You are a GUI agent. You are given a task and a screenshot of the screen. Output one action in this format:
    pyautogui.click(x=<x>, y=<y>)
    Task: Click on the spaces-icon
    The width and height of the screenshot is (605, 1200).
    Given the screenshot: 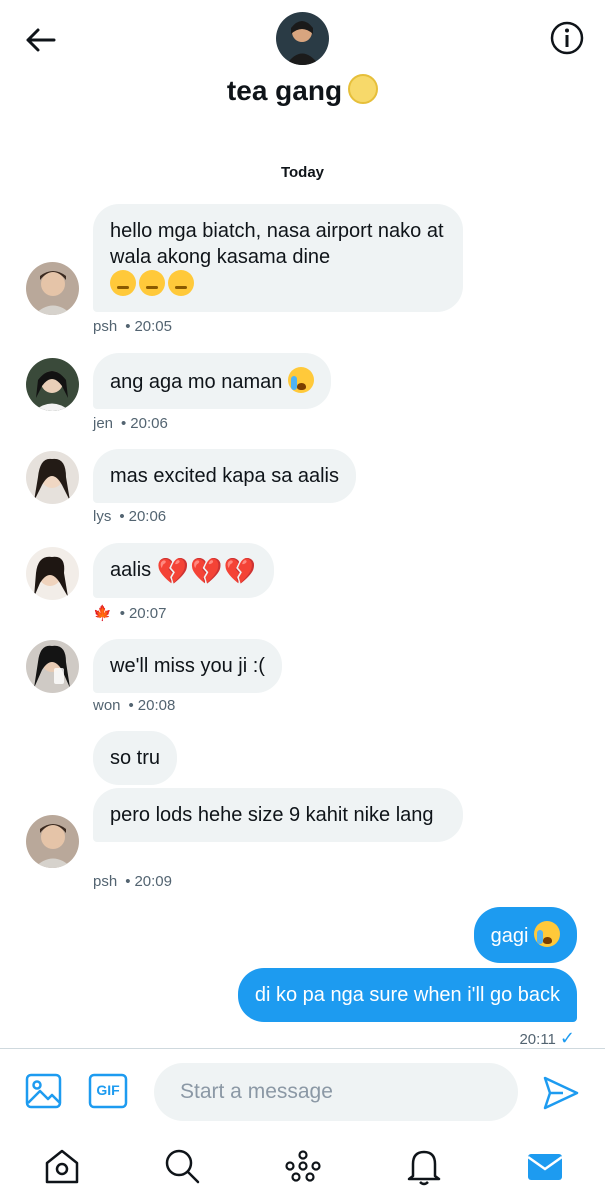 What is the action you would take?
    pyautogui.click(x=303, y=1166)
    